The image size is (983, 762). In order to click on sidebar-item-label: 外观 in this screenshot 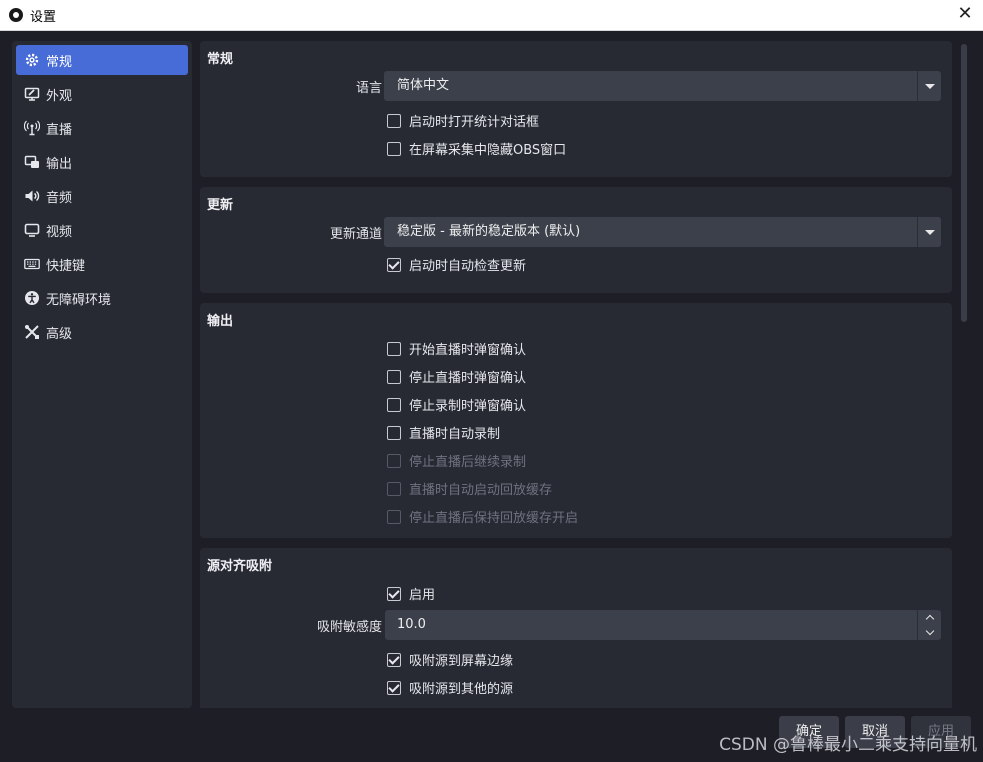, I will do `click(59, 96)`.